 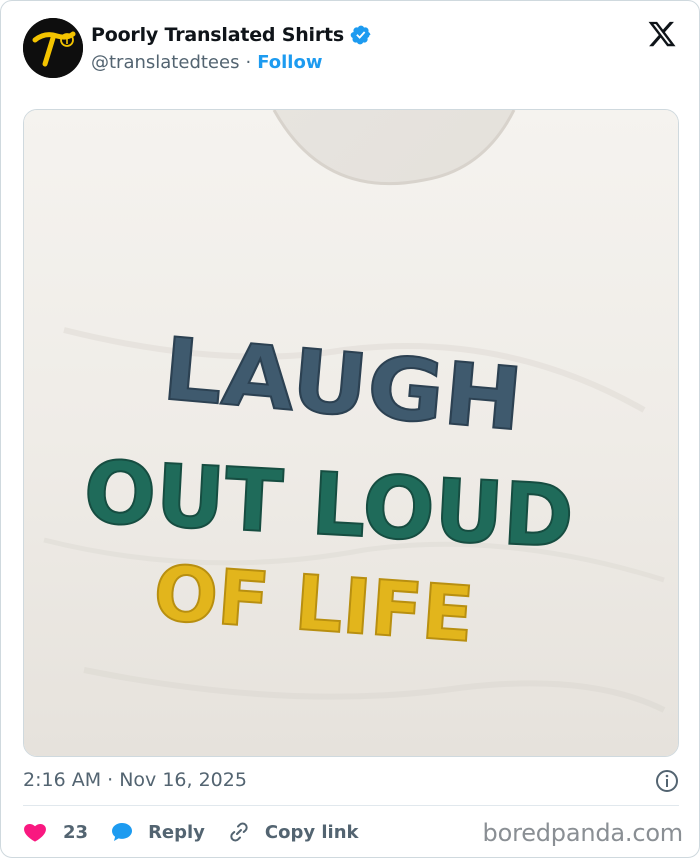 I want to click on post-timestamp: 2:16 AM · Nov 16, 2025, so click(x=135, y=780).